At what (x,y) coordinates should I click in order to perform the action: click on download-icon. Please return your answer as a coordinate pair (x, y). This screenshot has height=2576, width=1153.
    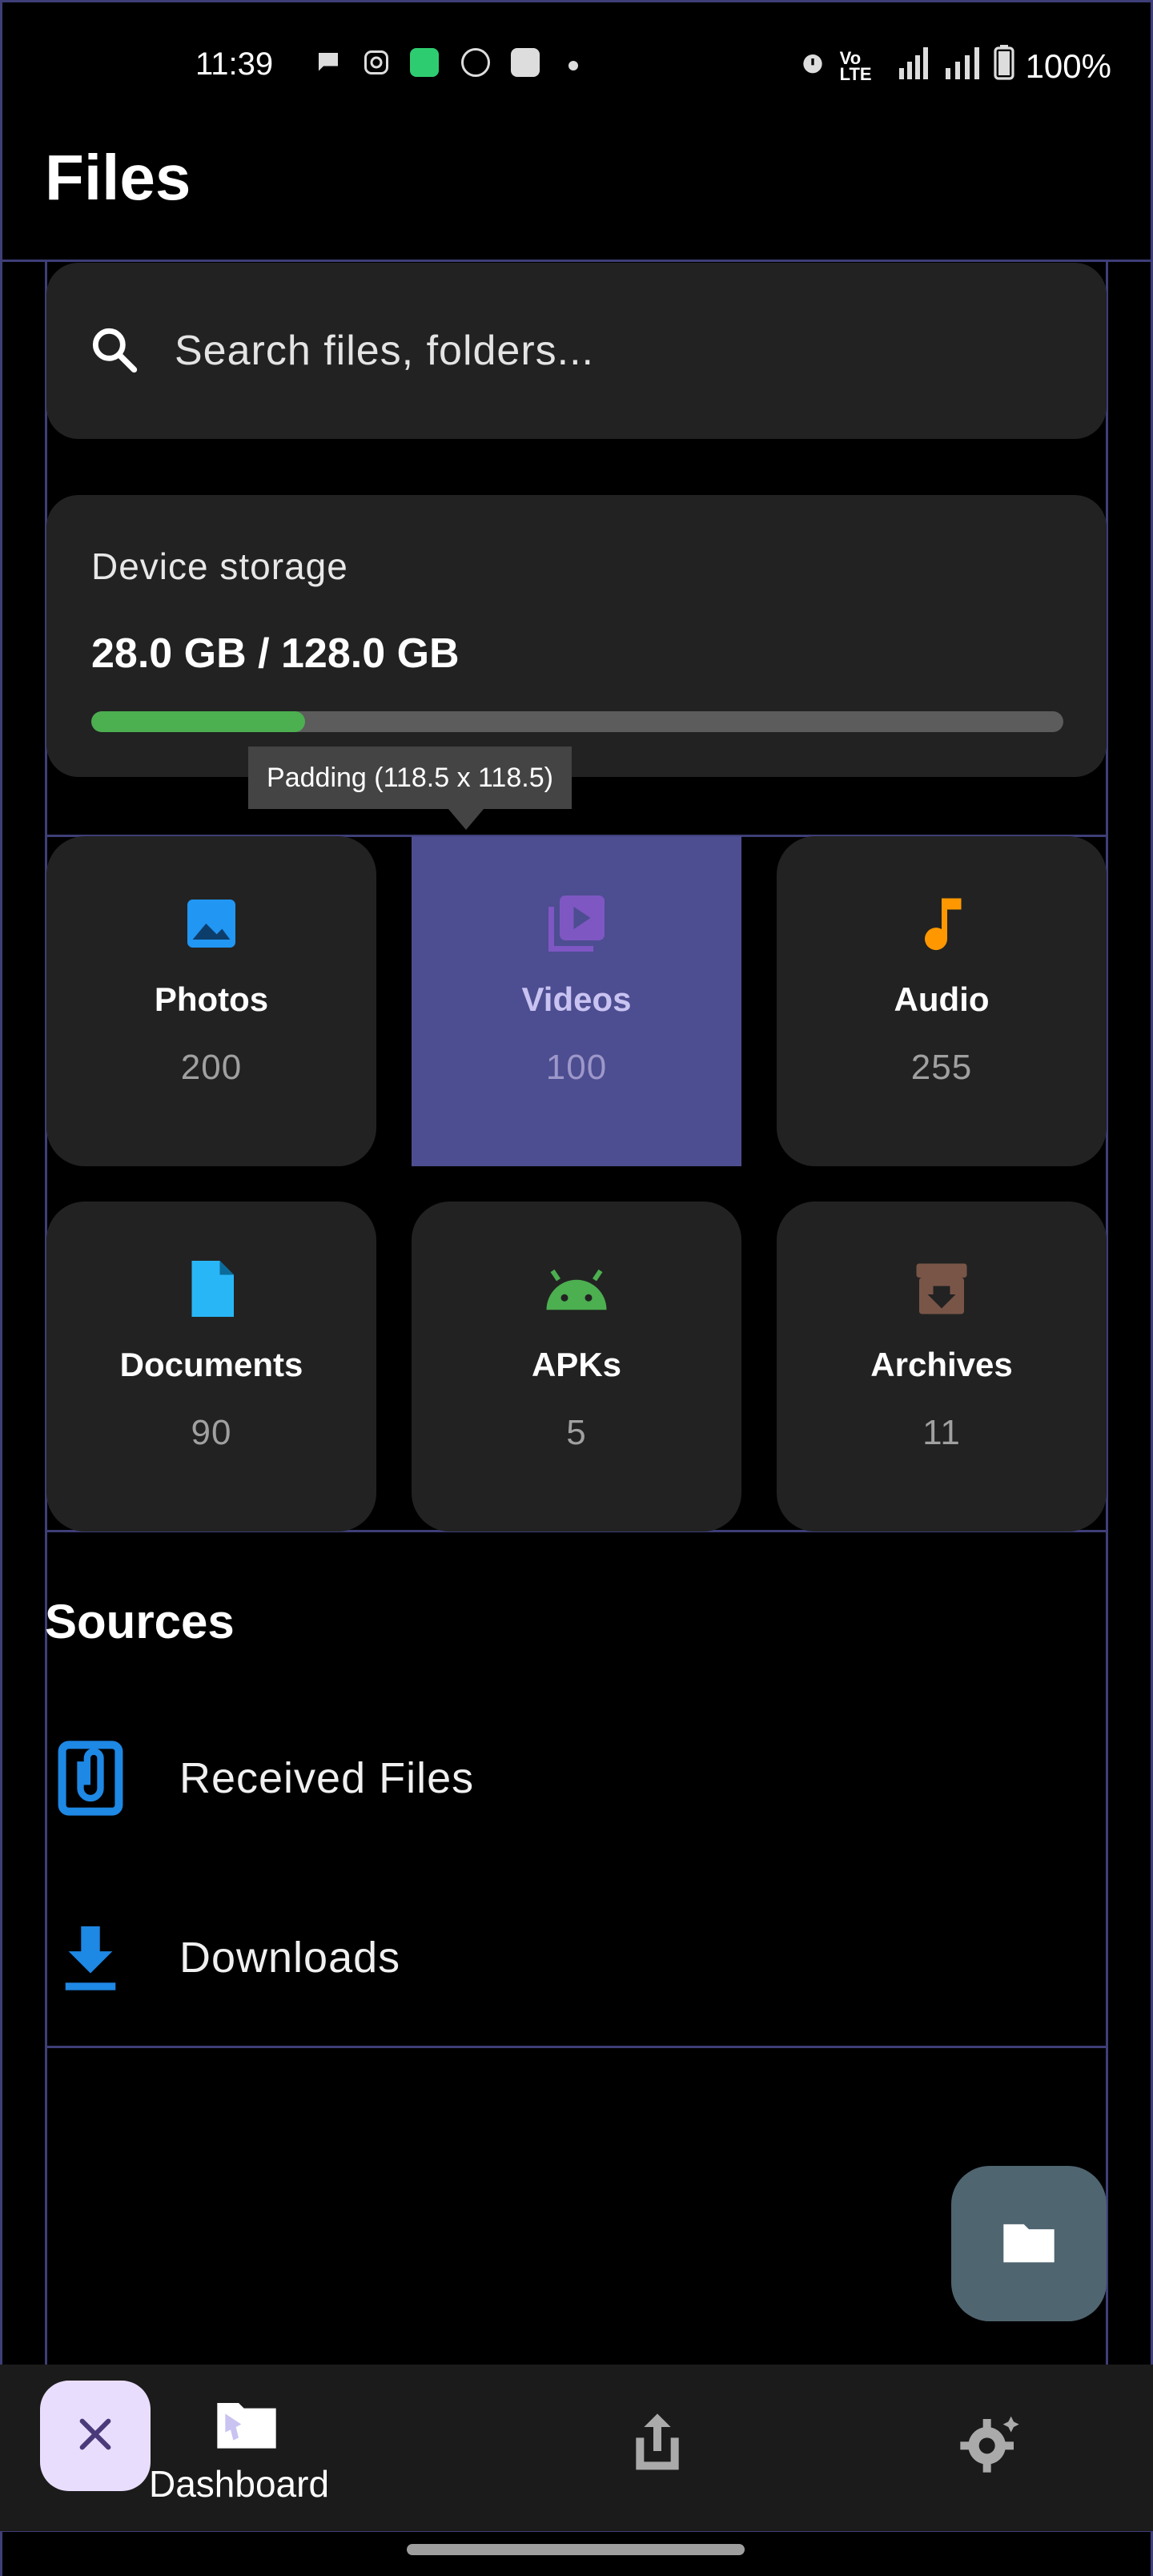
    Looking at the image, I should click on (91, 1958).